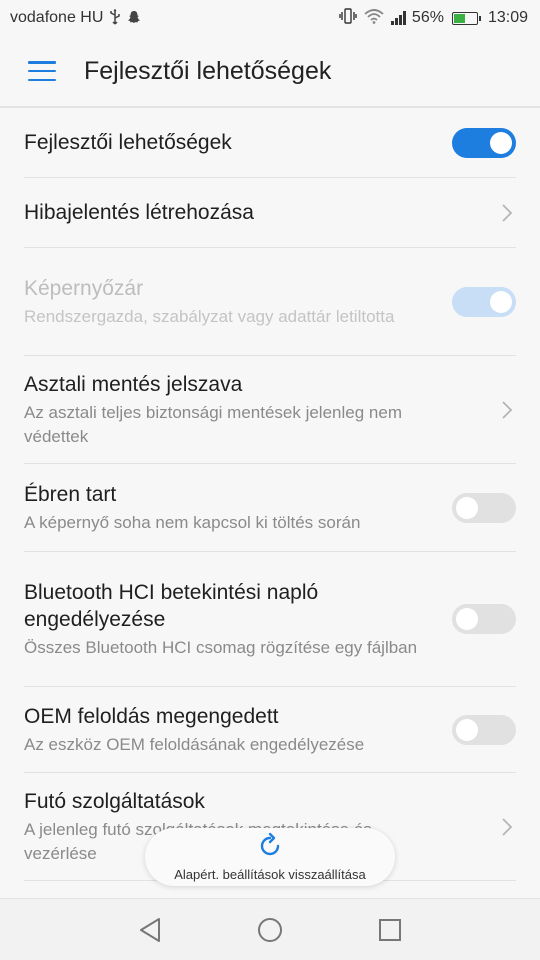 The image size is (540, 960). I want to click on setting-title: Asztali mentés jelszava, so click(133, 384).